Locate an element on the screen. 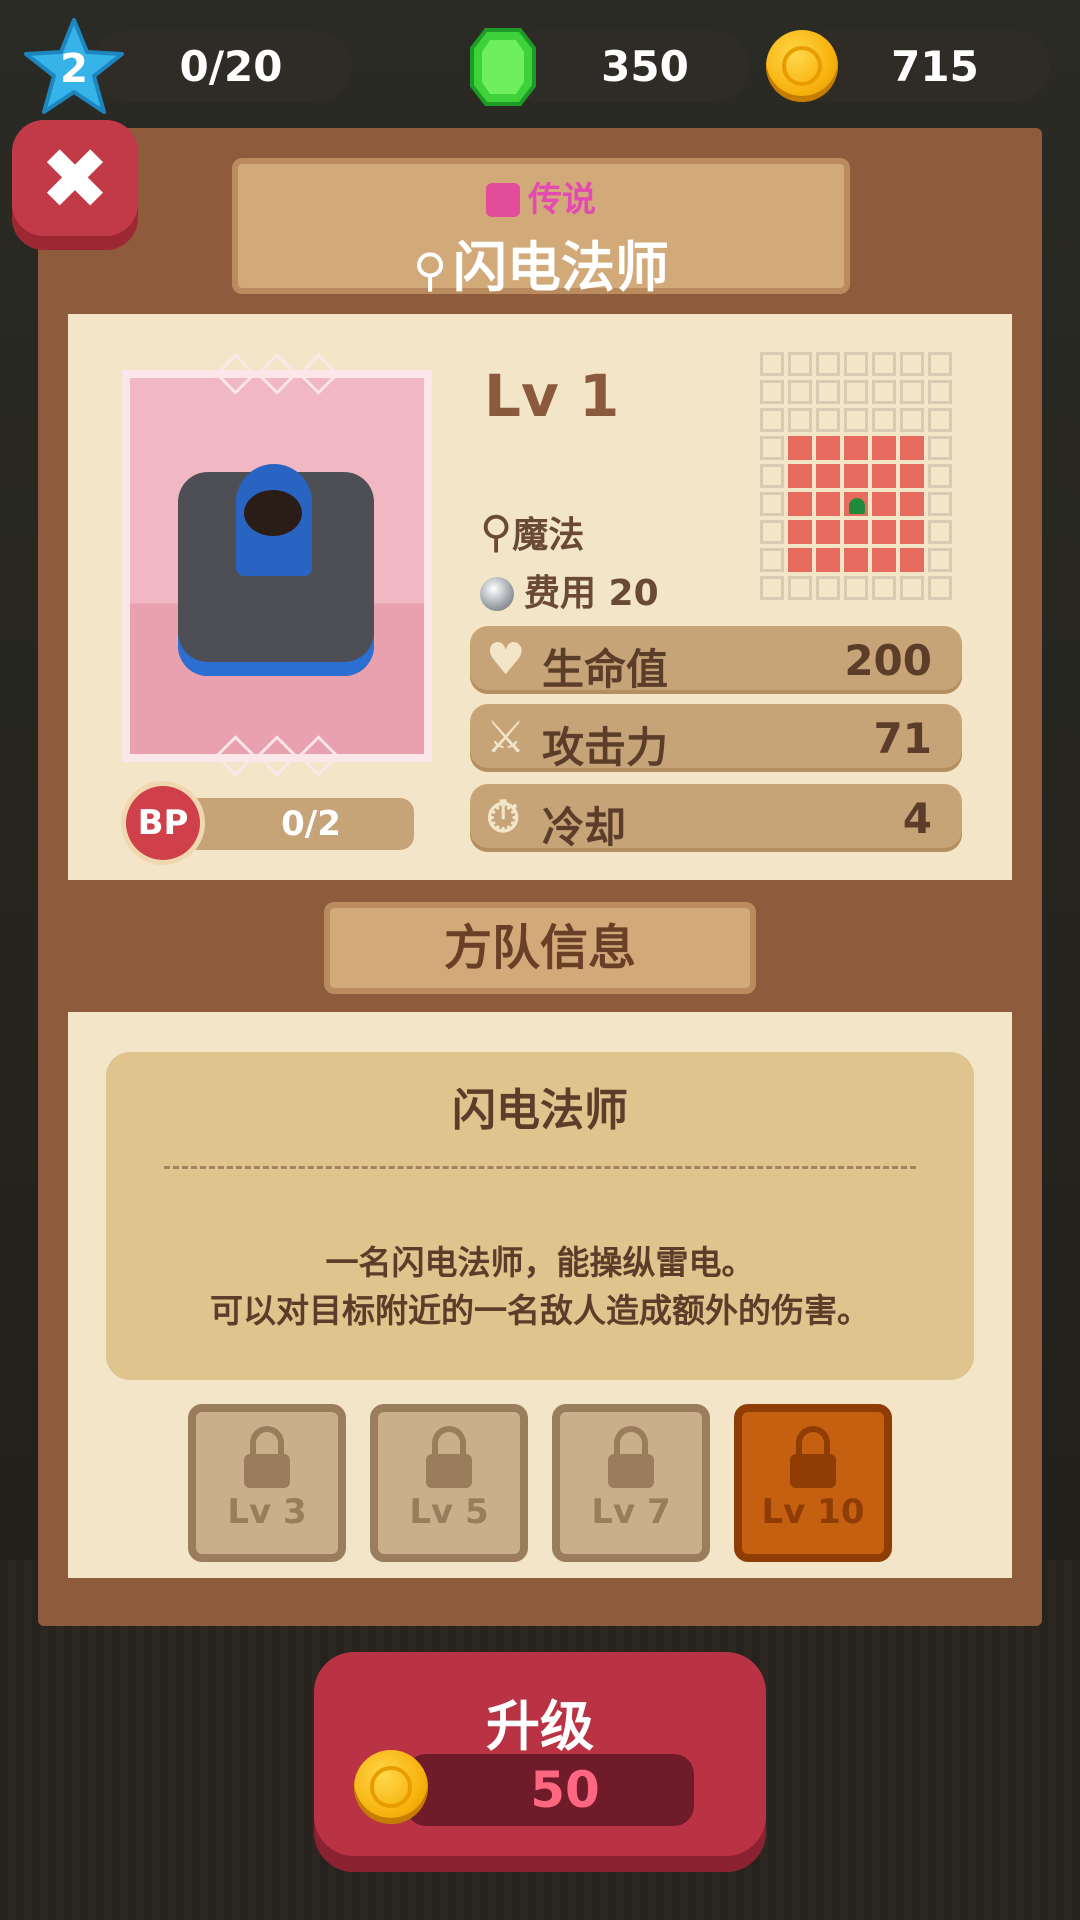 This screenshot has width=1080, height=1920. player-level-star-icon: 2 is located at coordinates (74, 66).